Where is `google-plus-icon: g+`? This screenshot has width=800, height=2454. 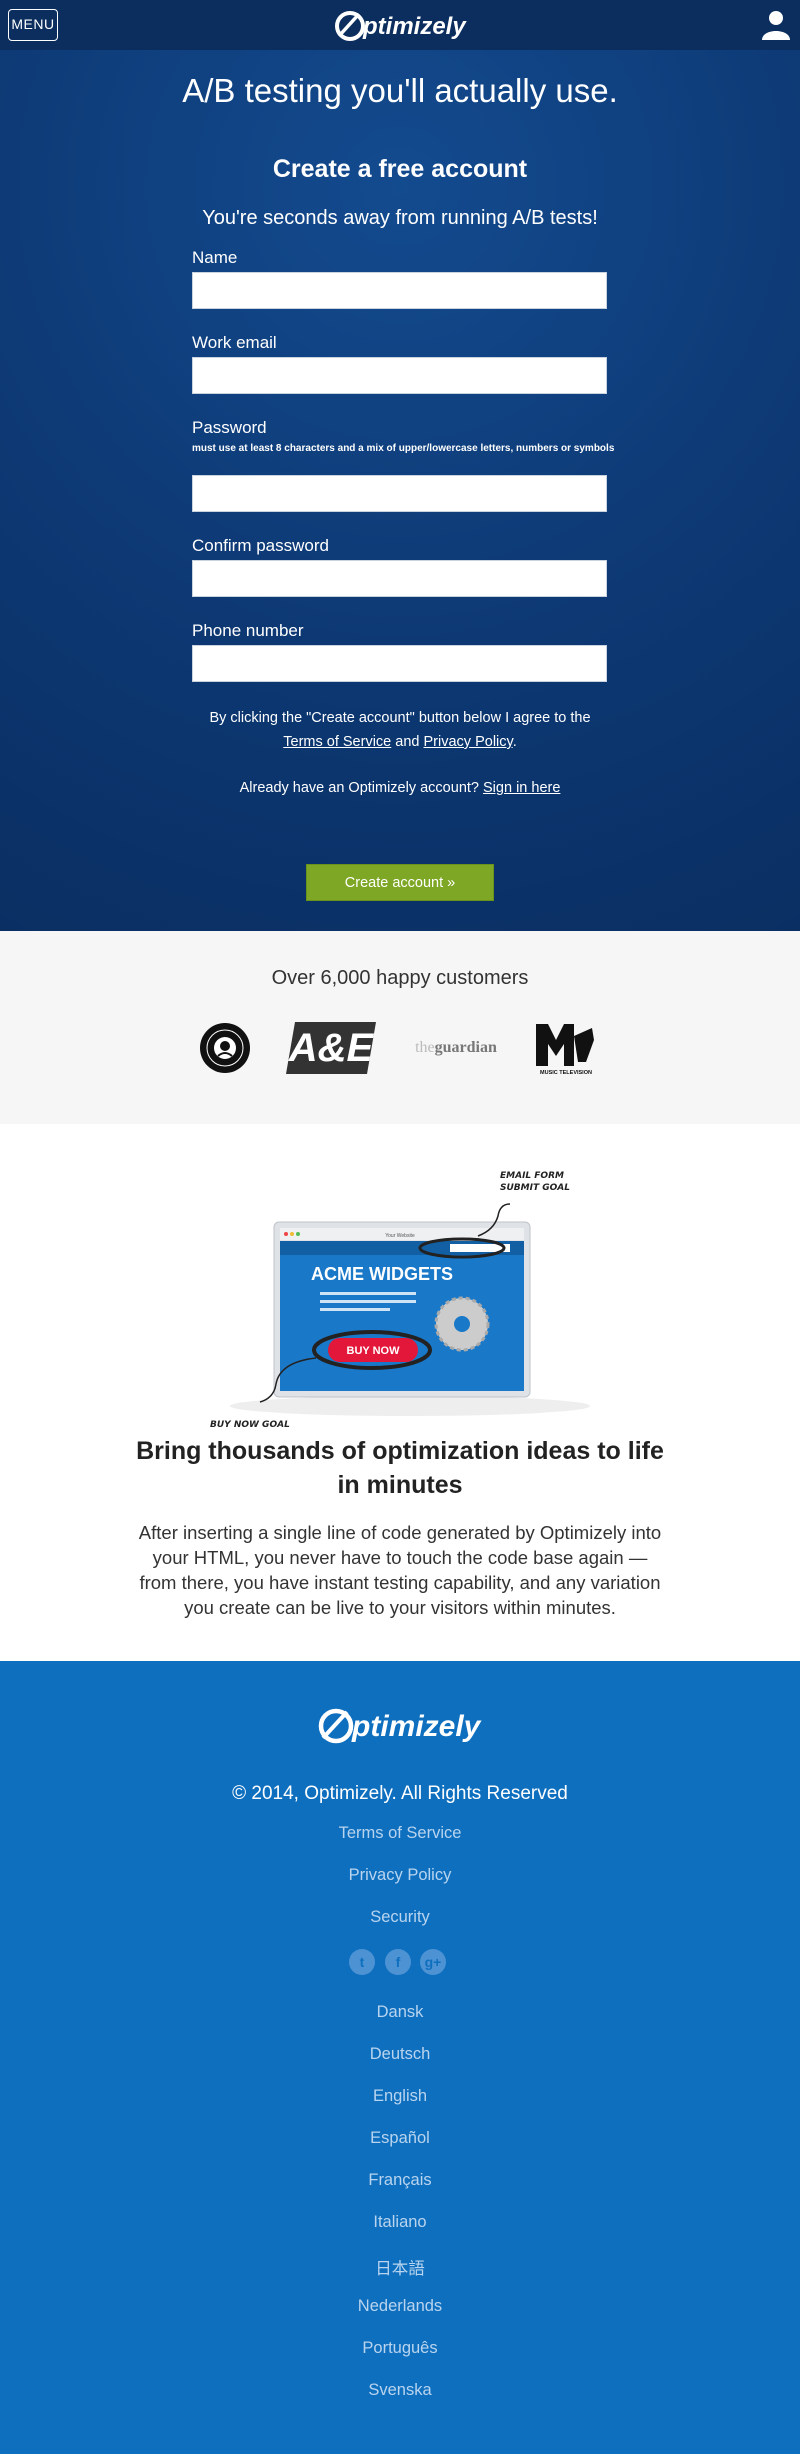 google-plus-icon: g+ is located at coordinates (433, 1962).